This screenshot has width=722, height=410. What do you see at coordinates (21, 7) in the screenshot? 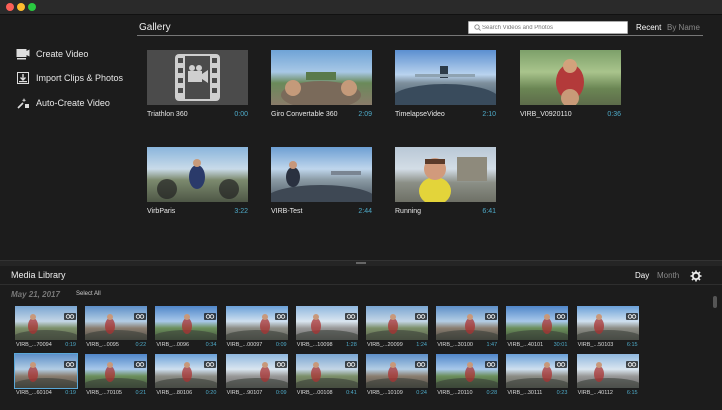
I see `minimize-window-button` at bounding box center [21, 7].